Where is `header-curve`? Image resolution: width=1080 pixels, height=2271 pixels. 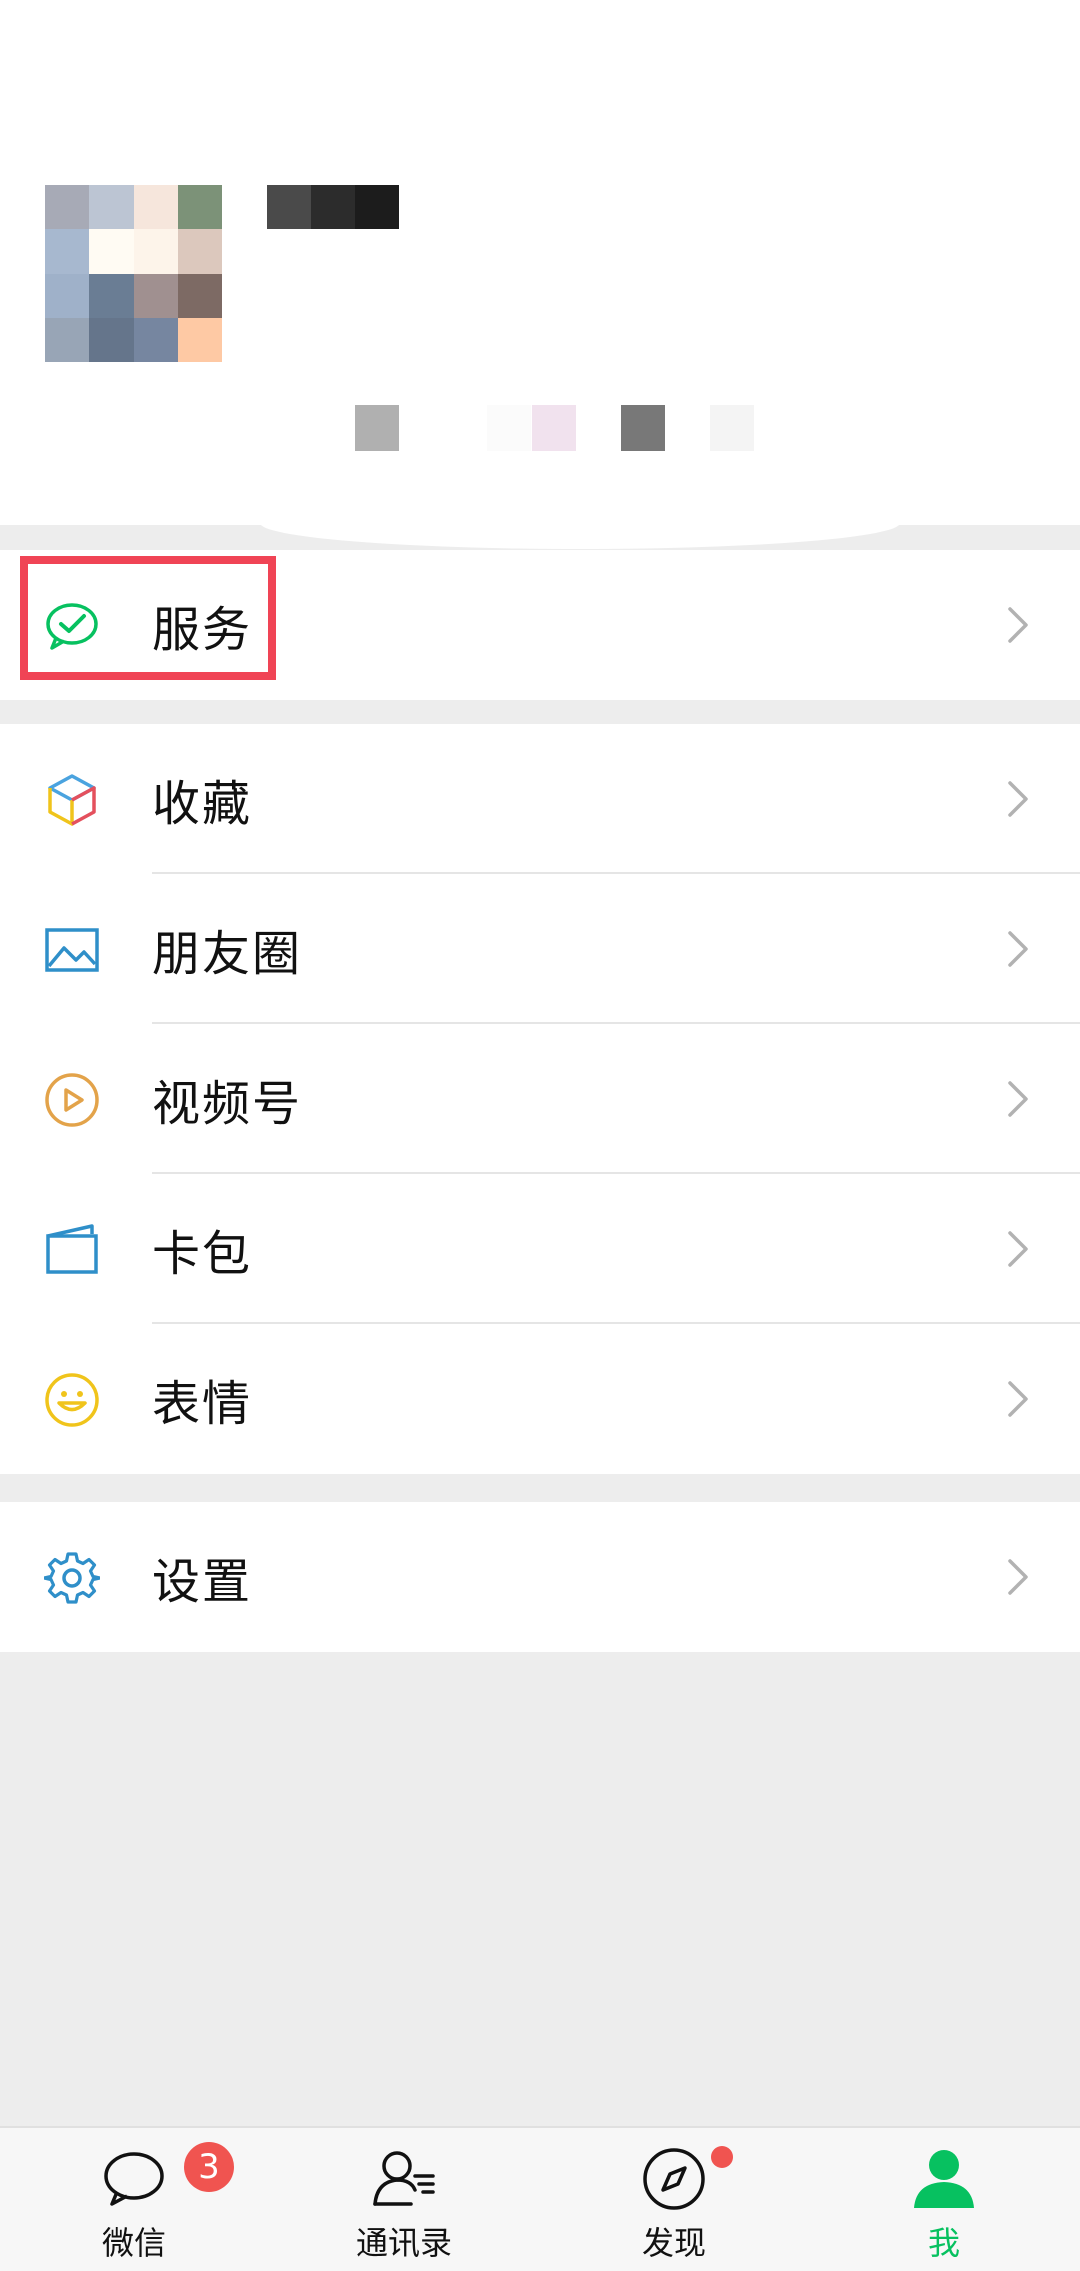
header-curve is located at coordinates (540, 536).